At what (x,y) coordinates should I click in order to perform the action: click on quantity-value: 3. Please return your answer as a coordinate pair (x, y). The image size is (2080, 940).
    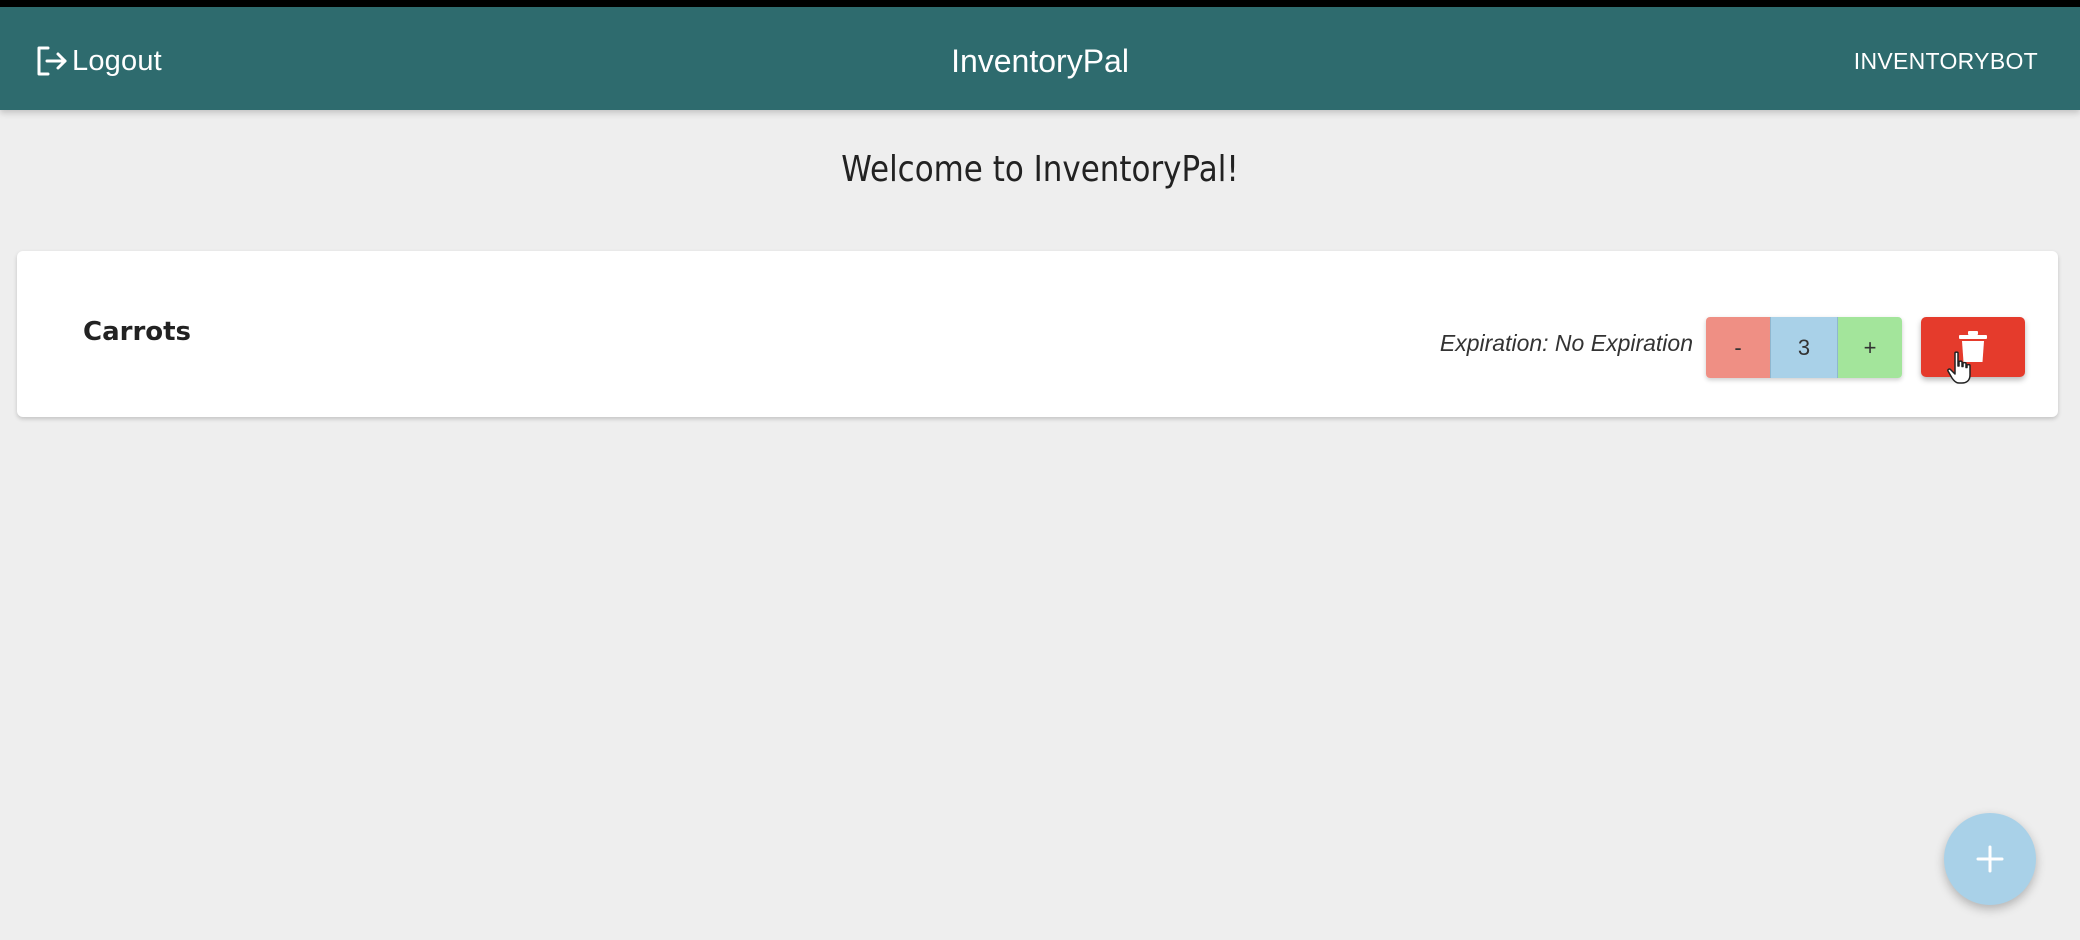
    Looking at the image, I should click on (1804, 347).